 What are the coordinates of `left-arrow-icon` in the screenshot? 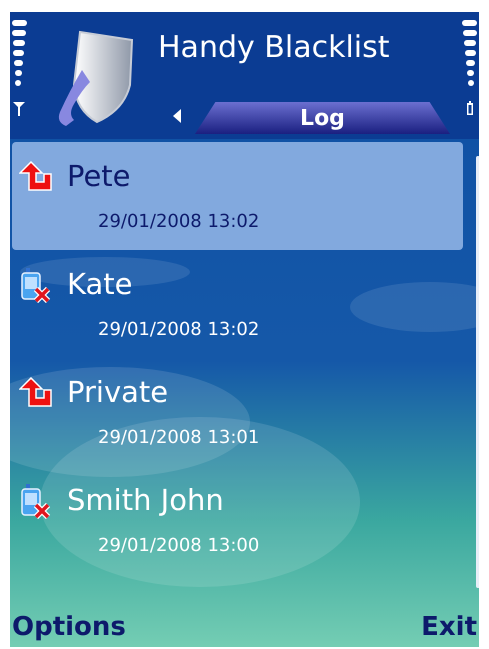 It's located at (177, 116).